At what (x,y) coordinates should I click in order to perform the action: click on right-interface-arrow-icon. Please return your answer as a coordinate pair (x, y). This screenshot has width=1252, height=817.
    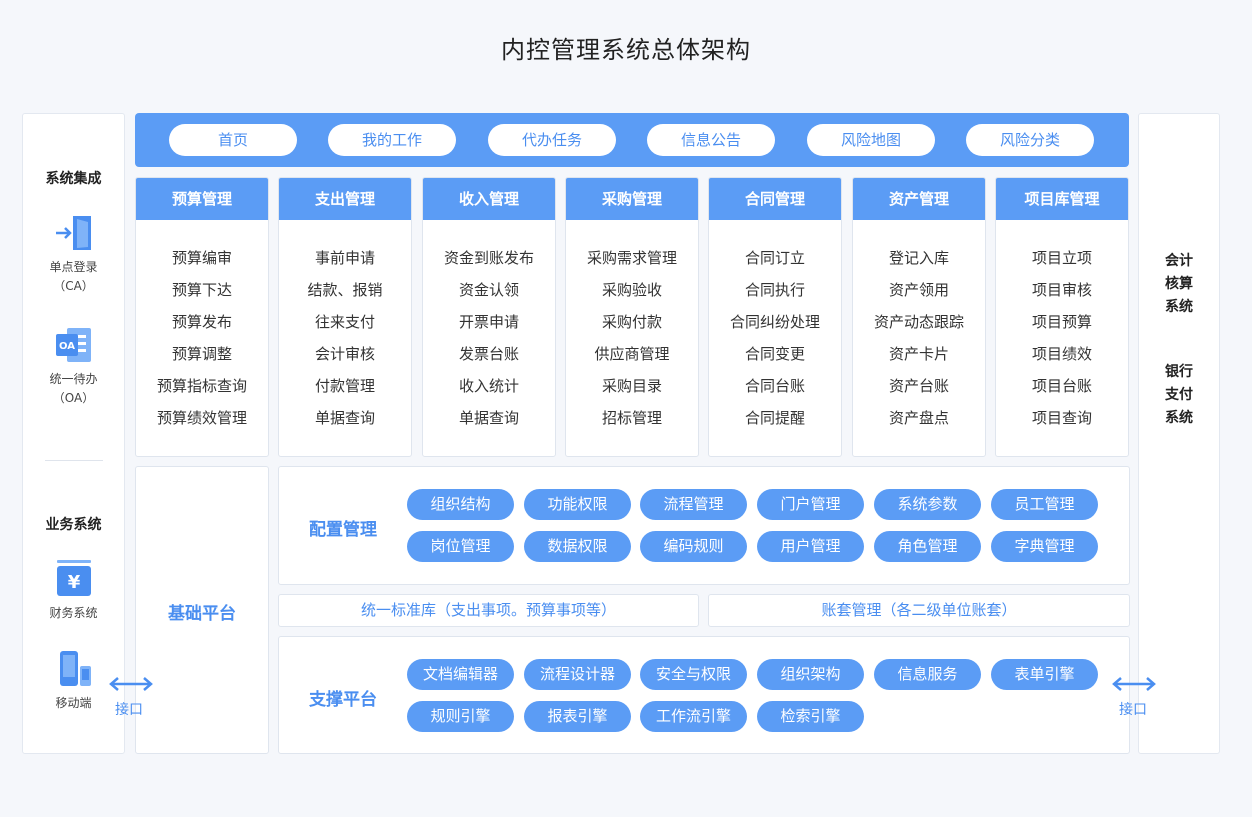
    Looking at the image, I should click on (1134, 684).